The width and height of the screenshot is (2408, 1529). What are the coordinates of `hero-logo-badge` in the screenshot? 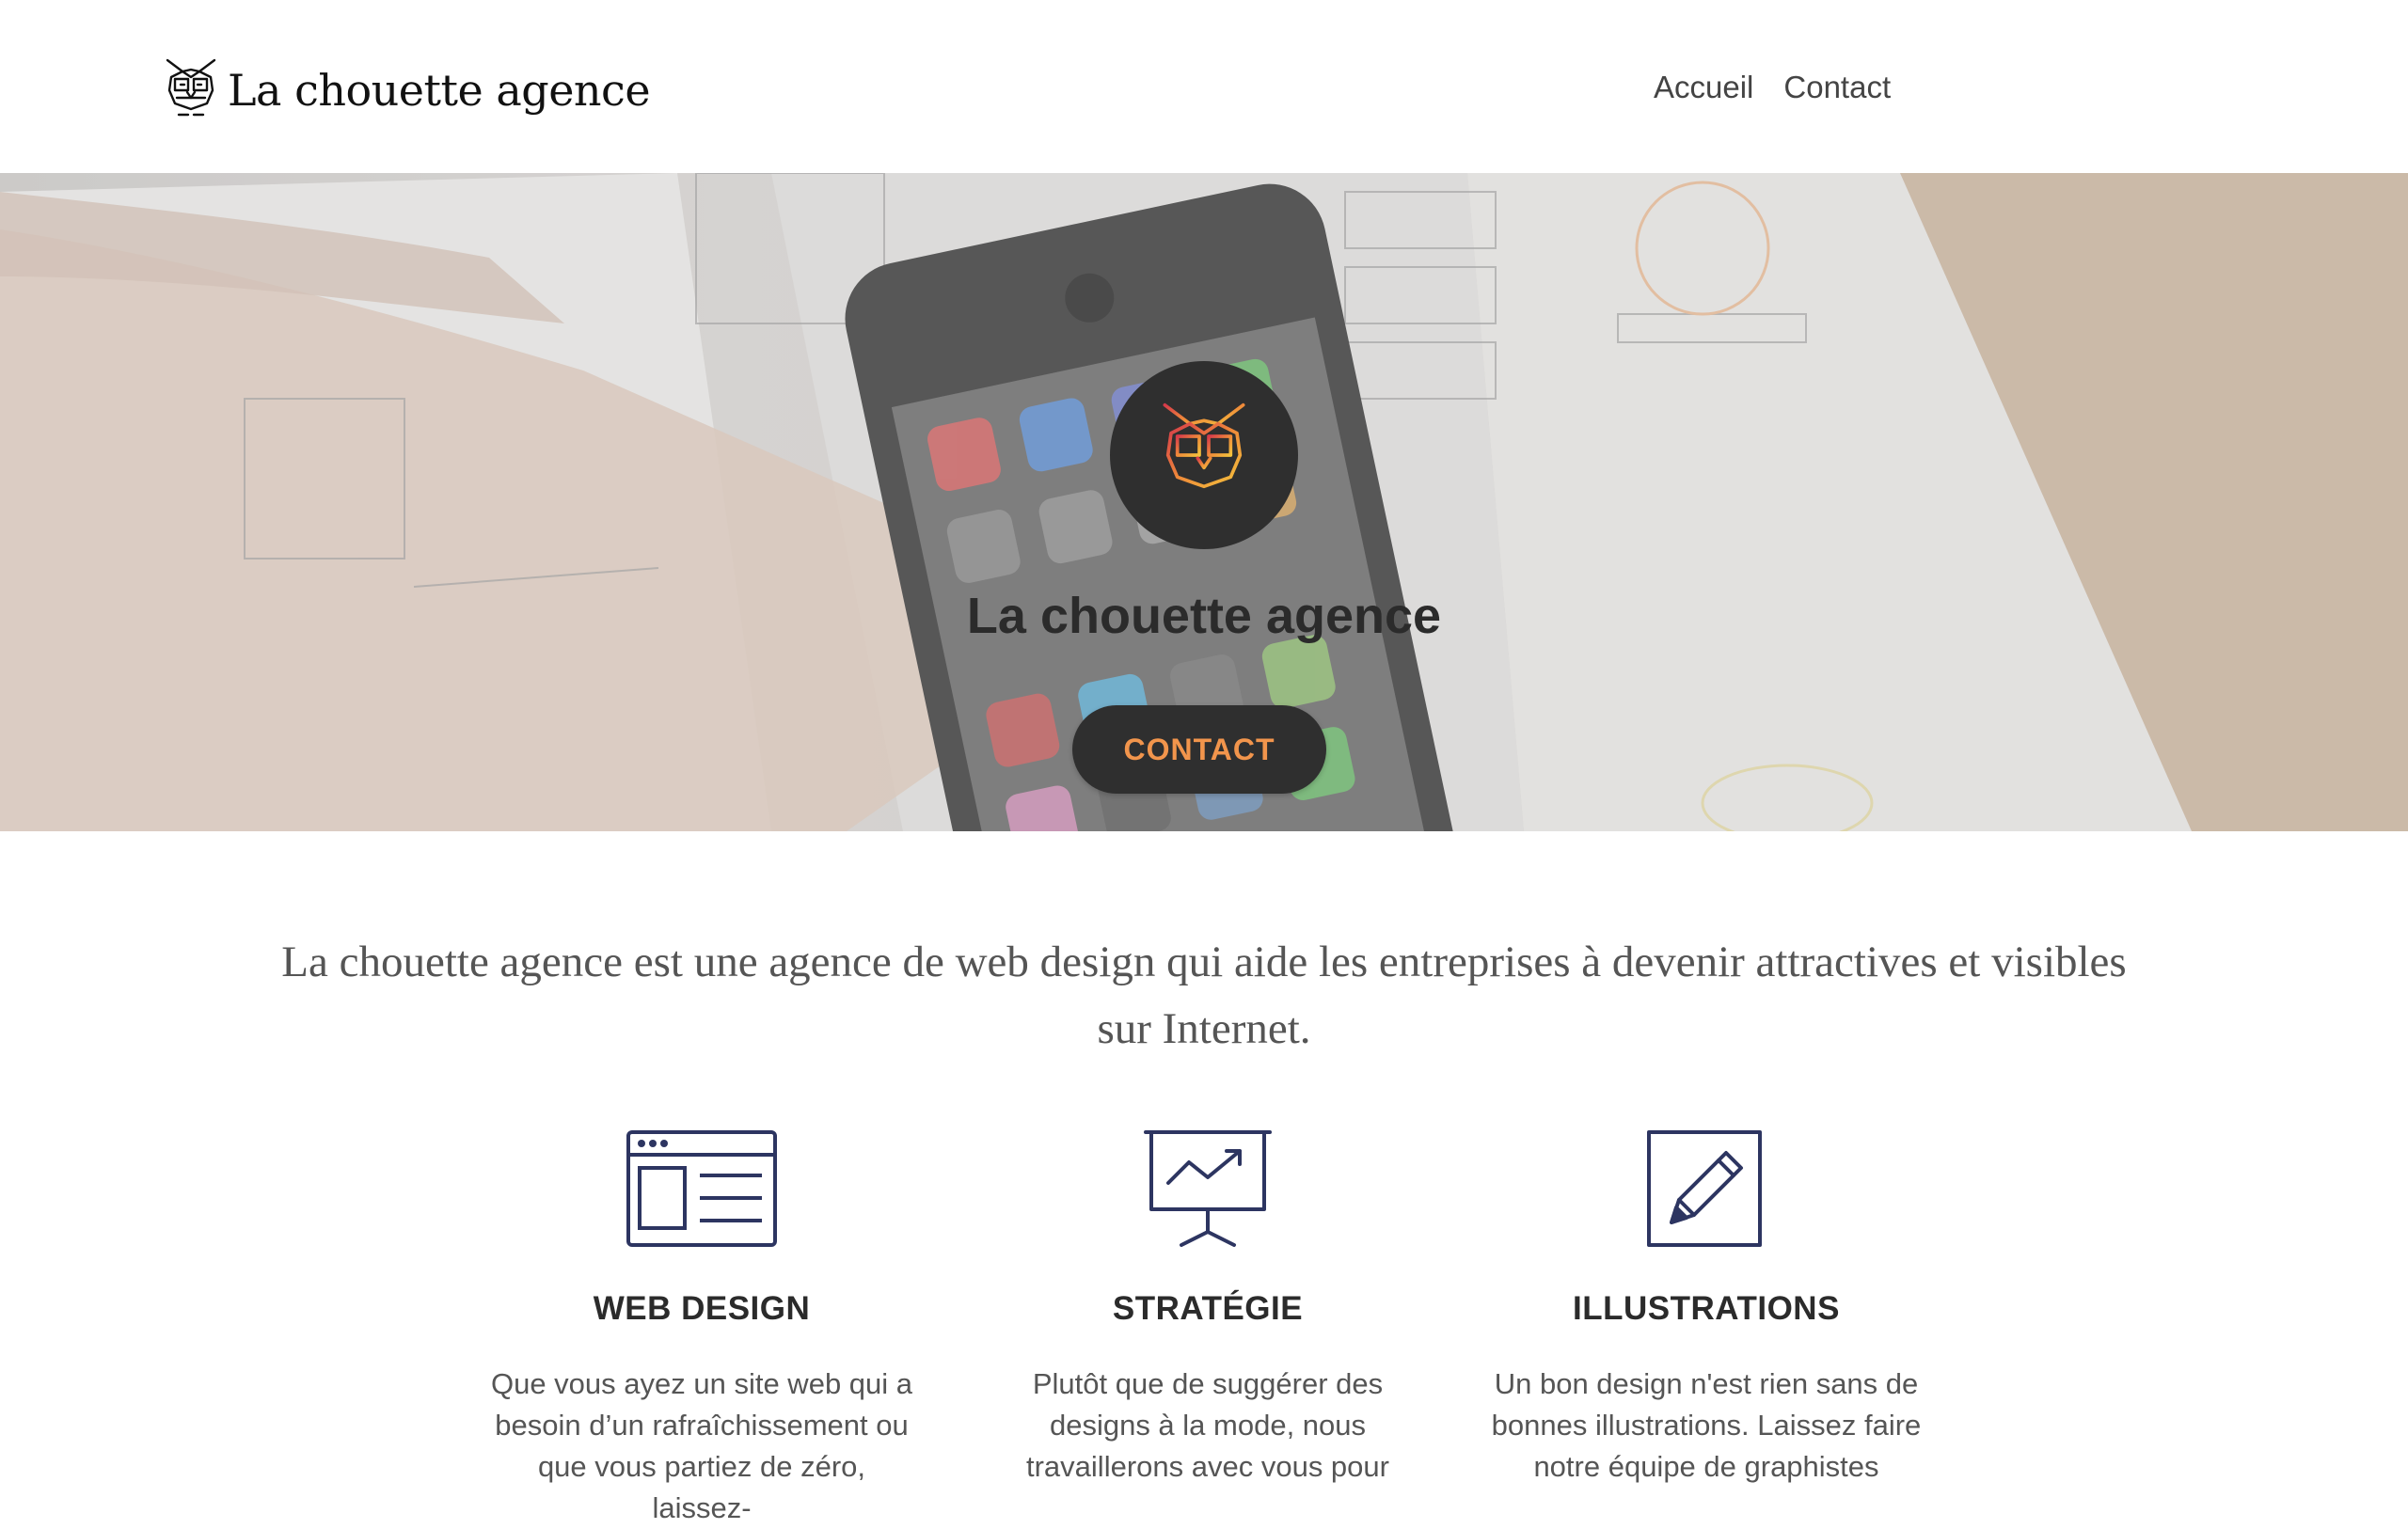 It's located at (1204, 455).